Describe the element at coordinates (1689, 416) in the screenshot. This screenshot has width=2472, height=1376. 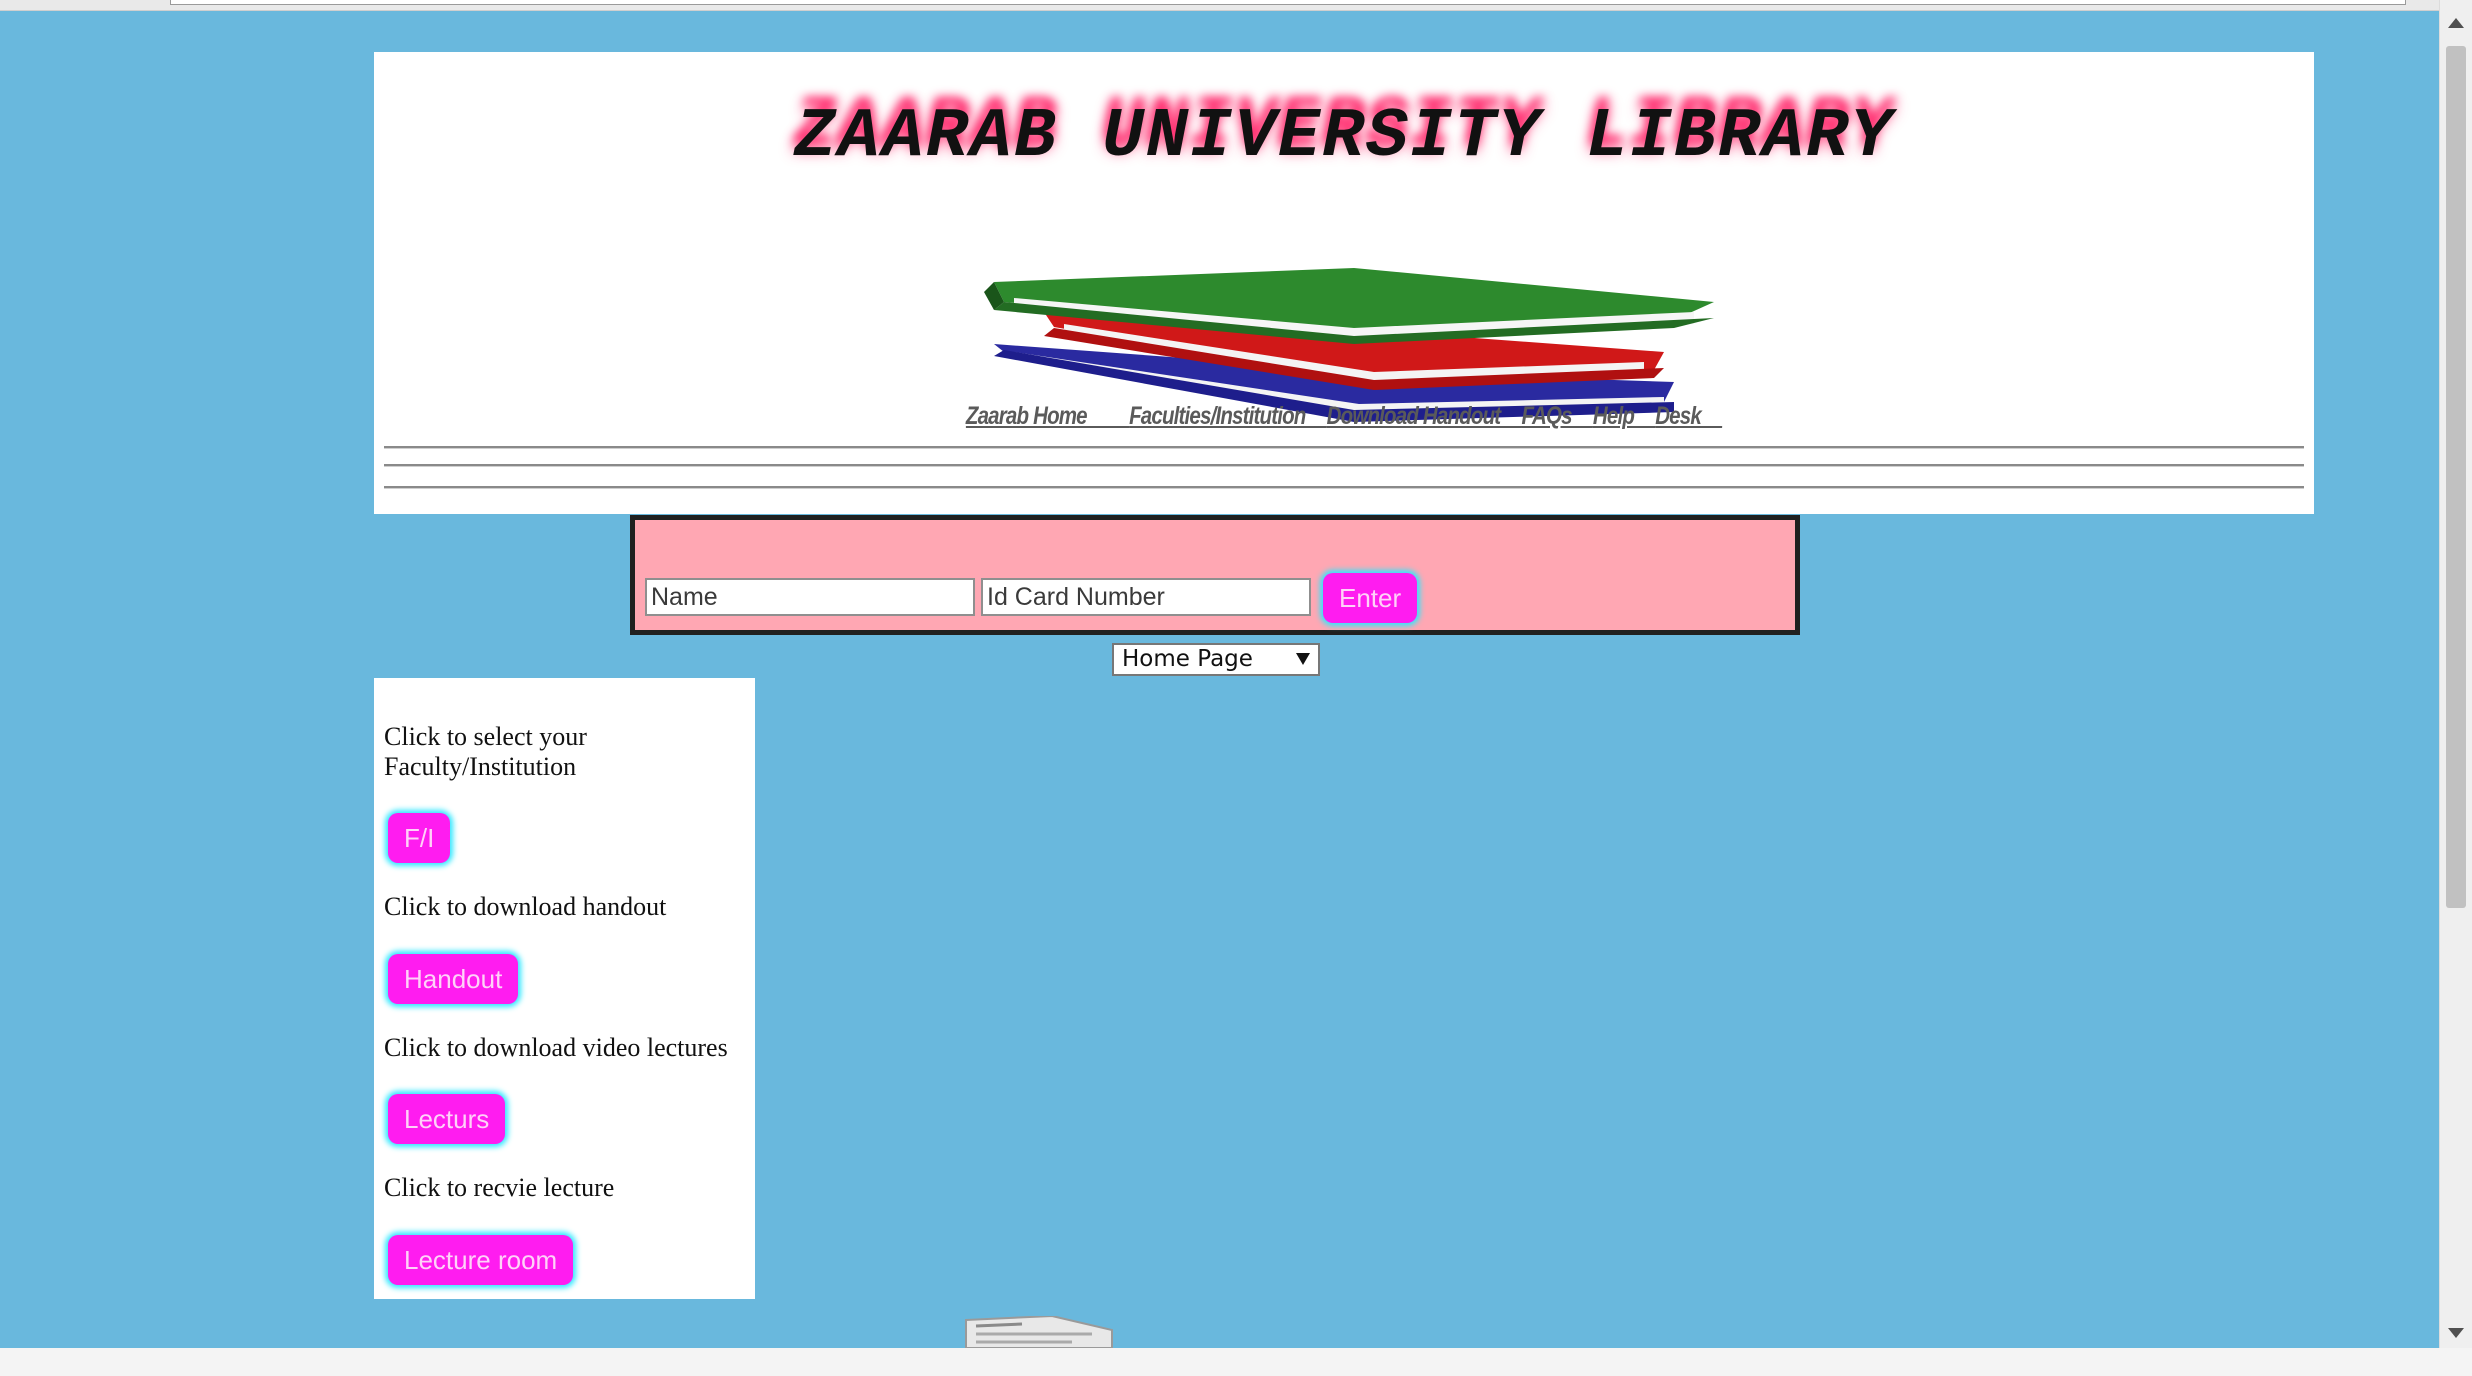
I see `nav-link-desk: Desk__` at that location.